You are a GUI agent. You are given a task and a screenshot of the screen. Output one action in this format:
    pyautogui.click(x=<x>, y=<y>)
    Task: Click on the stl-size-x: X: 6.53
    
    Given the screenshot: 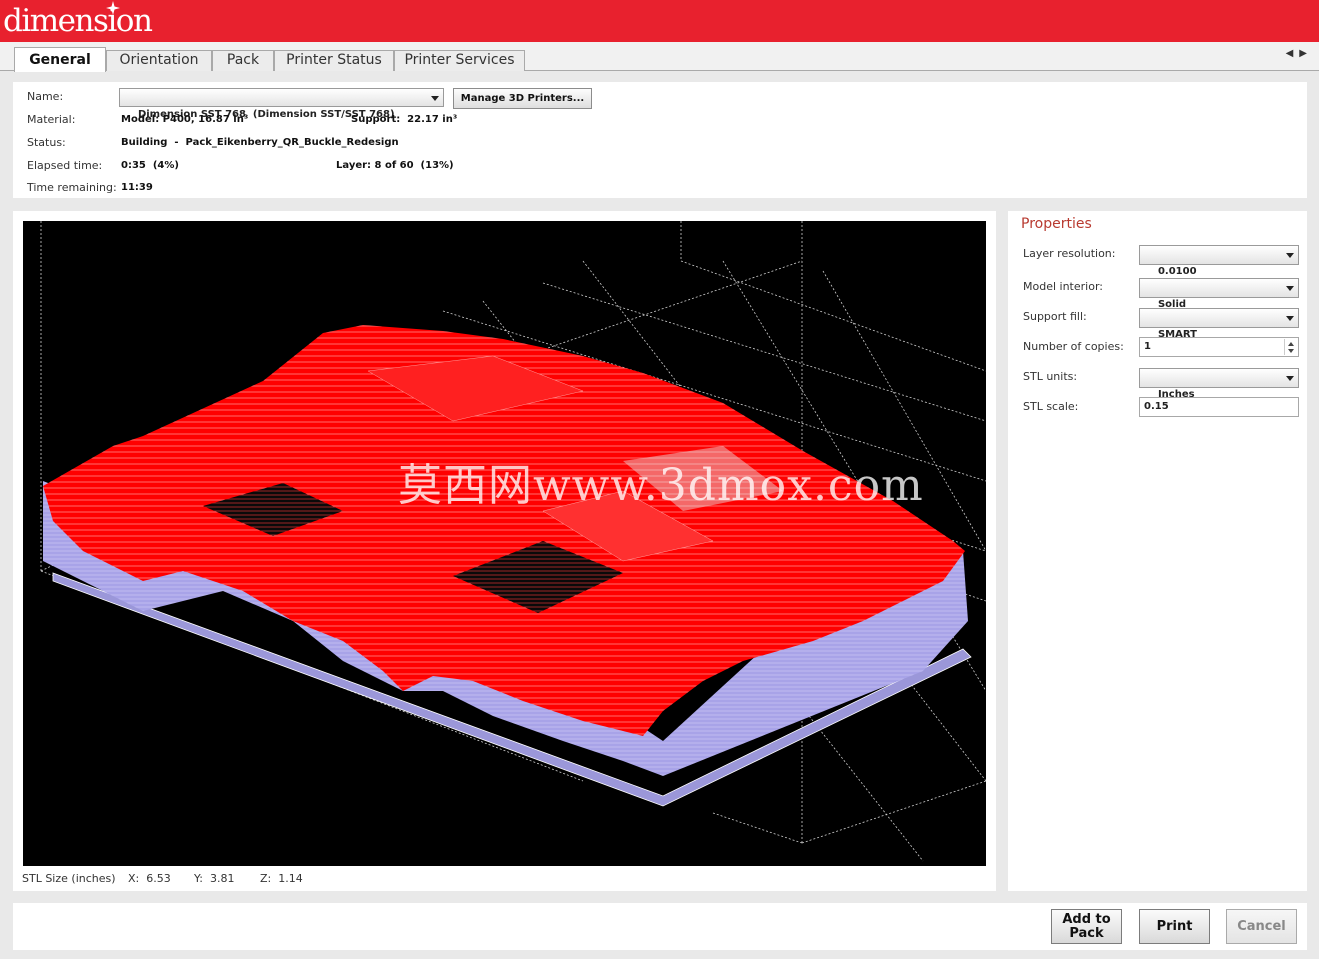 What is the action you would take?
    pyautogui.click(x=149, y=878)
    